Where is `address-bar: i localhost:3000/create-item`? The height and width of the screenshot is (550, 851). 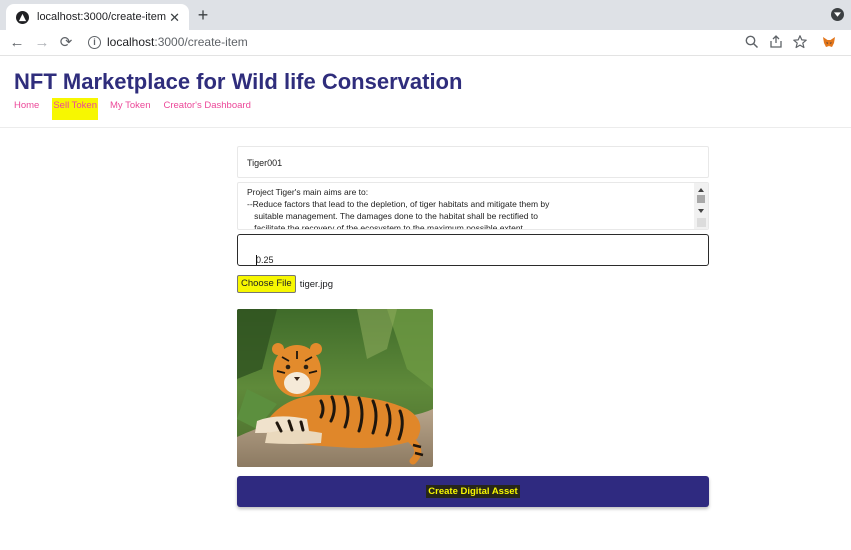 address-bar: i localhost:3000/create-item is located at coordinates (460, 43).